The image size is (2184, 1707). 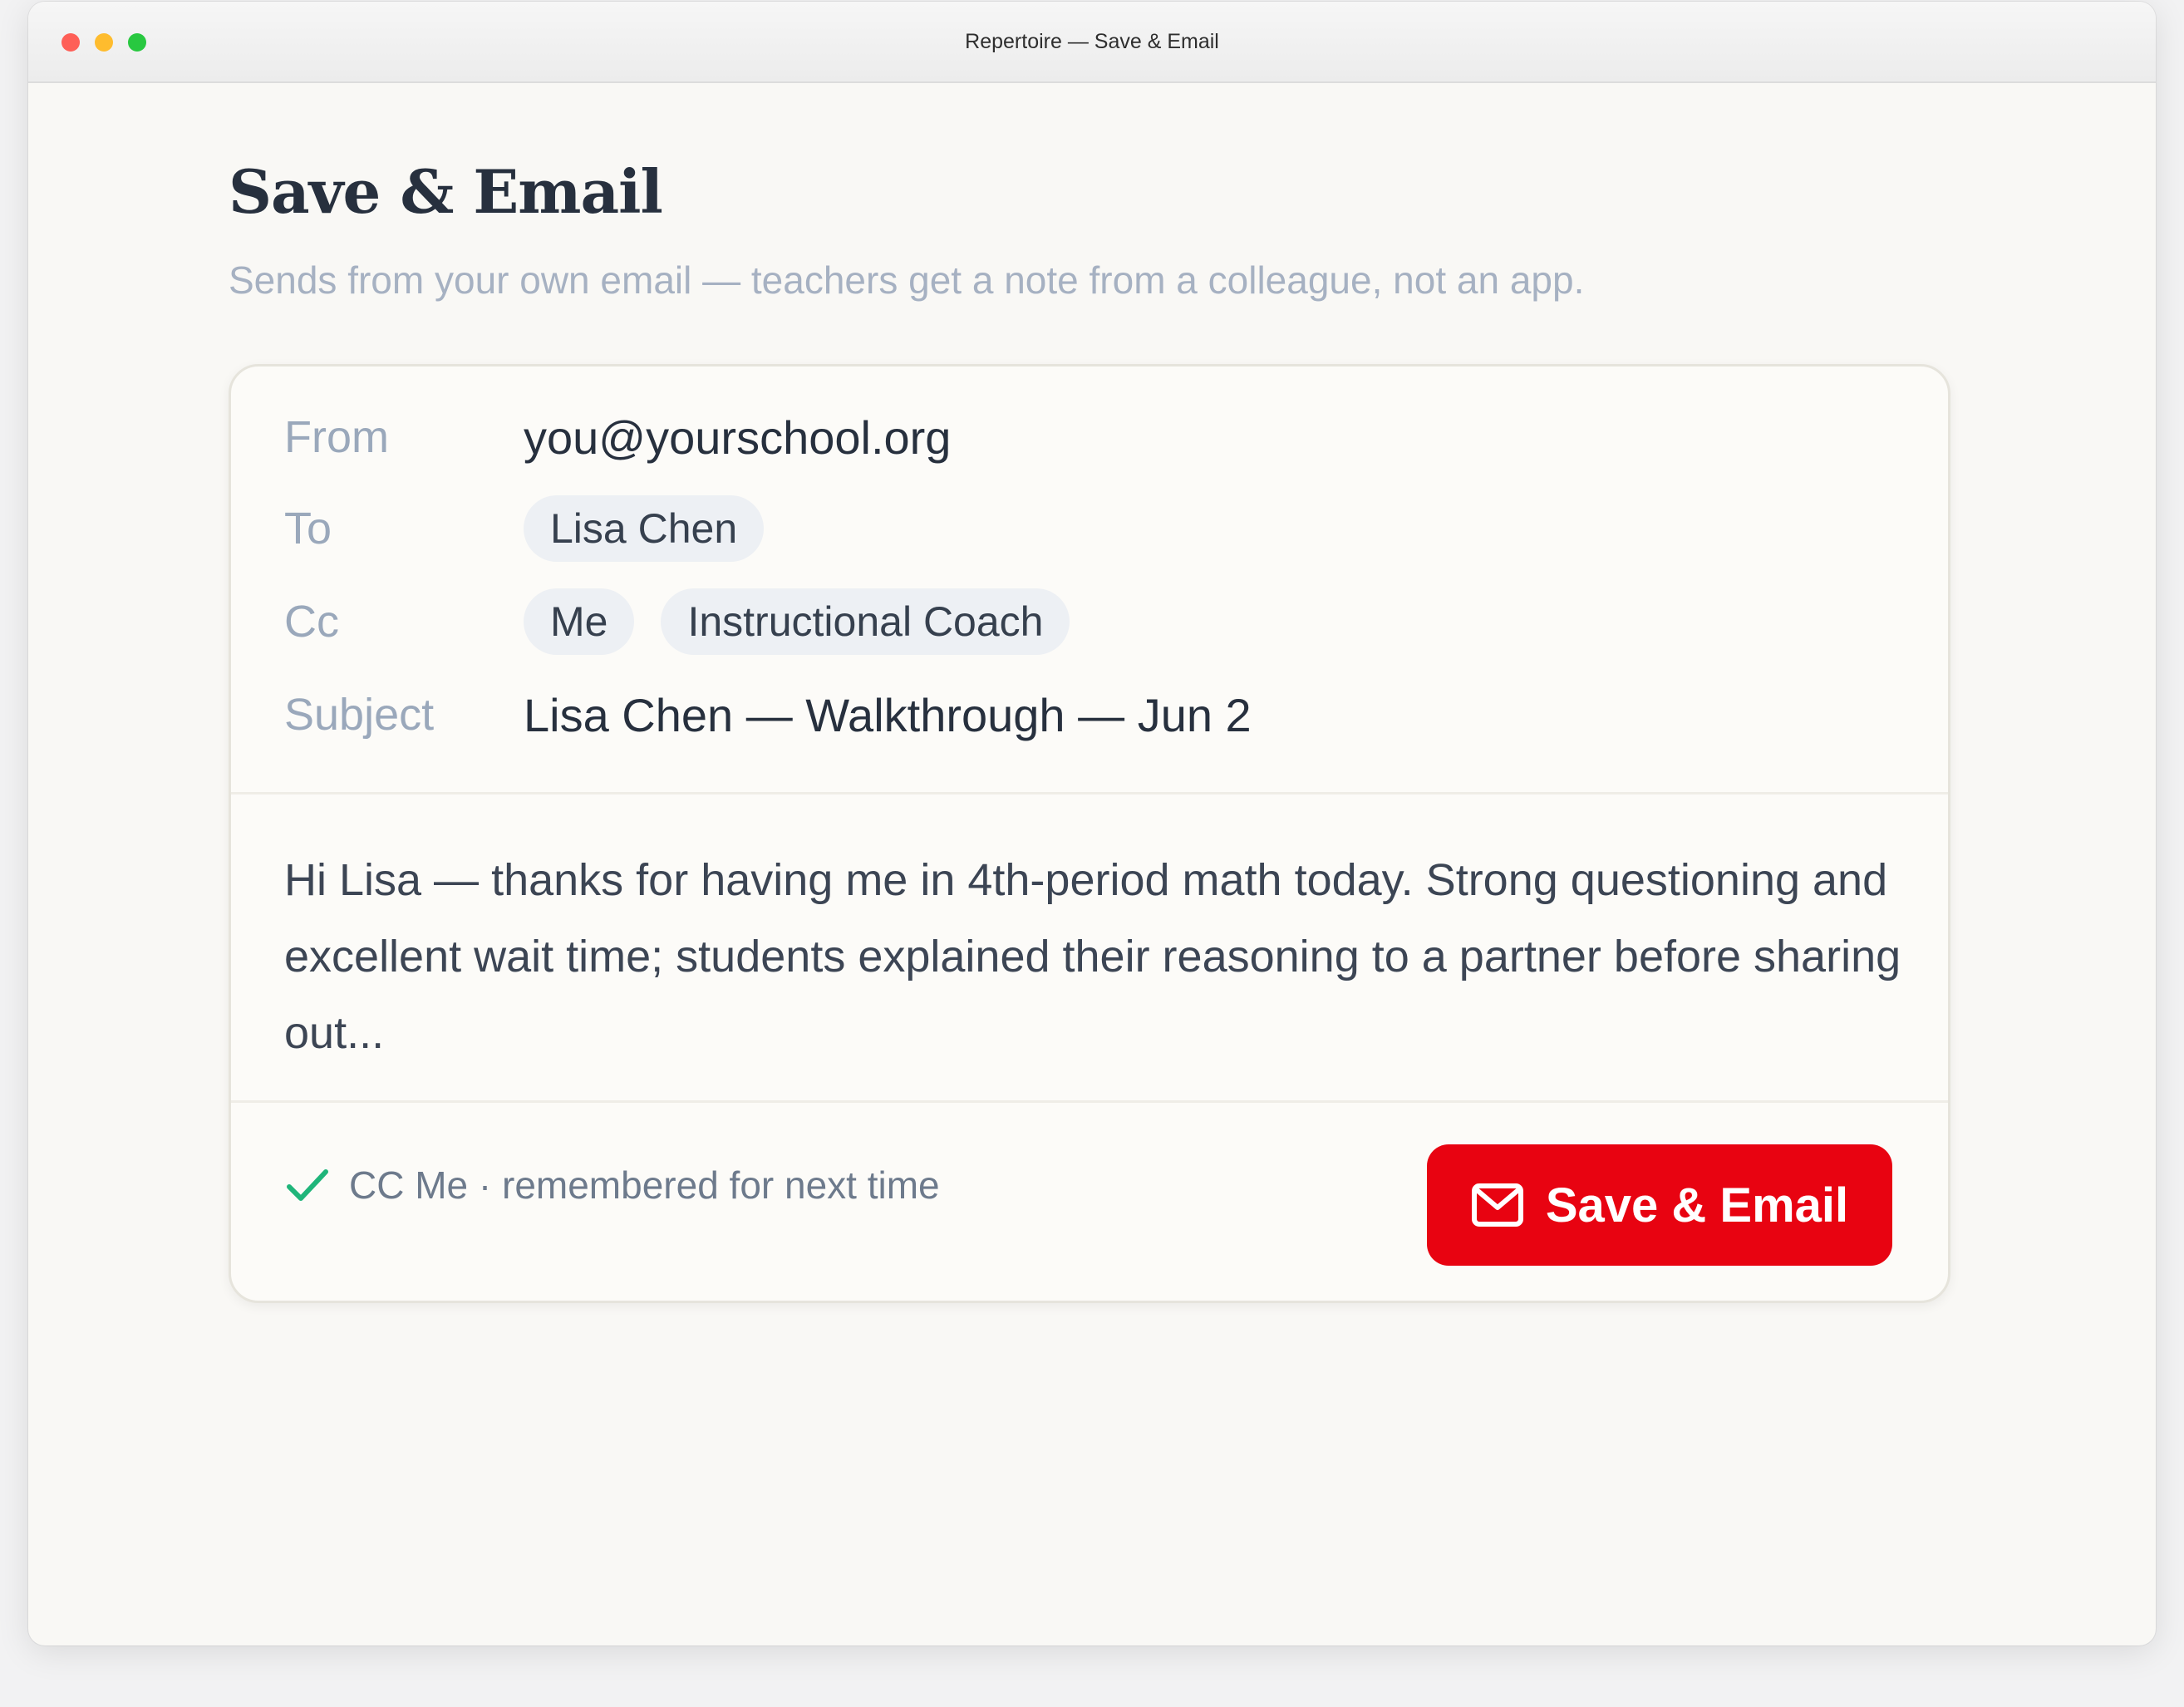 I want to click on save-and-email-button: Save & Email, so click(x=1659, y=1205).